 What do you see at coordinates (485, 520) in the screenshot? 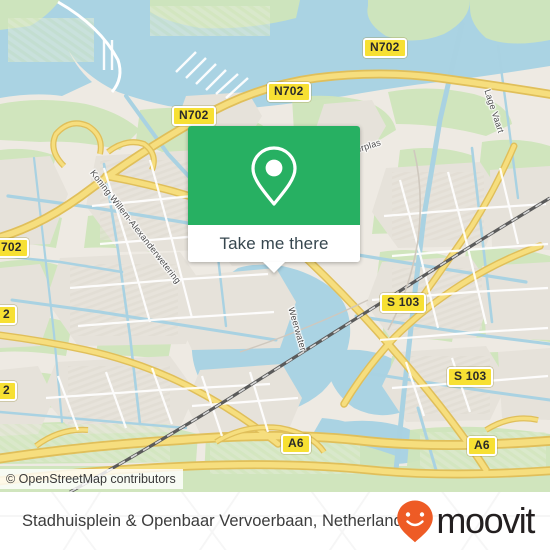
I see `moovit-wordmark: moovit` at bounding box center [485, 520].